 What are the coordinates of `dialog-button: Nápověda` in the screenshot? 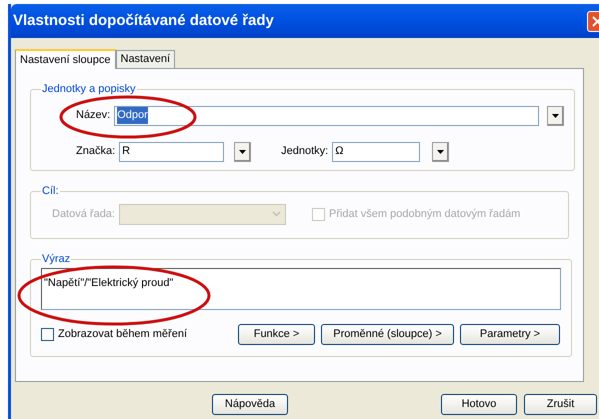 It's located at (250, 404).